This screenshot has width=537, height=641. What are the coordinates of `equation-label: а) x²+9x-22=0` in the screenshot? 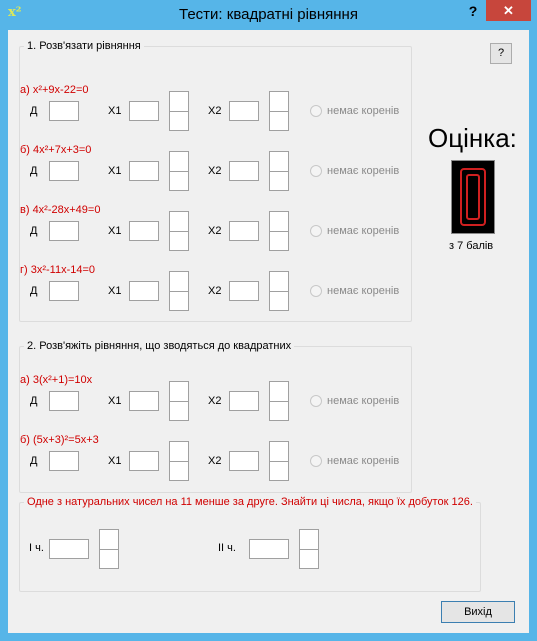 It's located at (54, 90).